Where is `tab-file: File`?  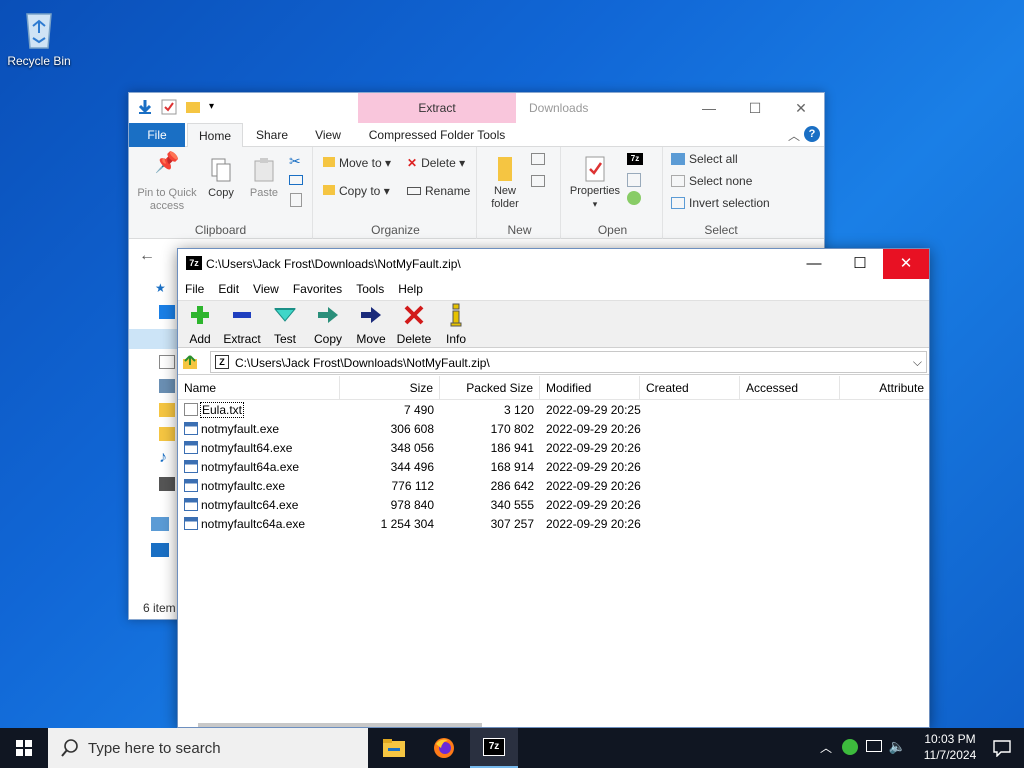 tab-file: File is located at coordinates (157, 135).